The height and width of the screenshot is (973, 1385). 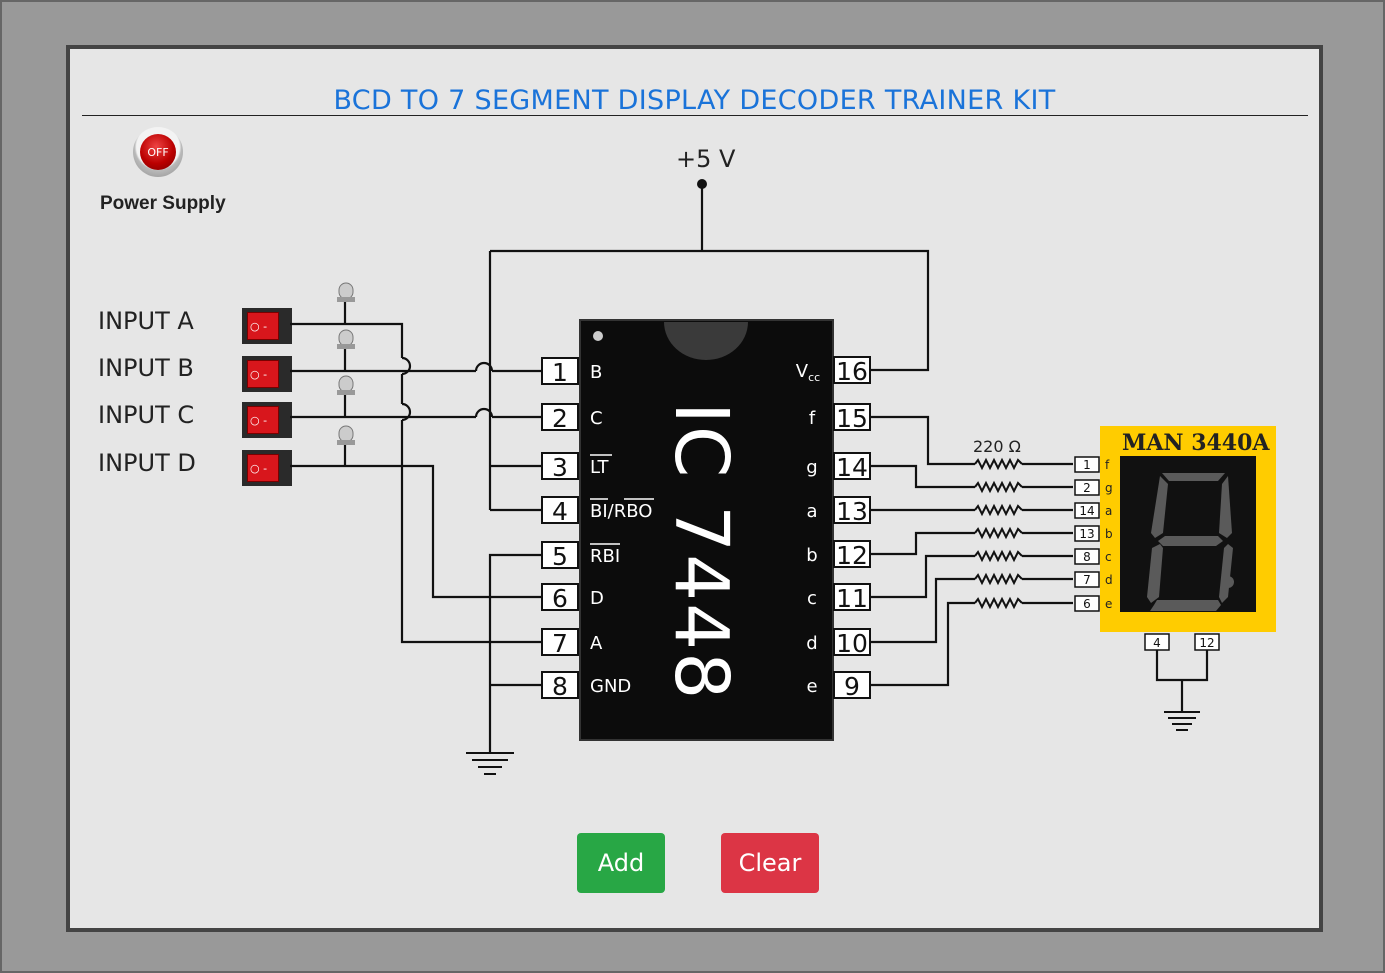 I want to click on ic-pin-11: 11 c, so click(x=839, y=598).